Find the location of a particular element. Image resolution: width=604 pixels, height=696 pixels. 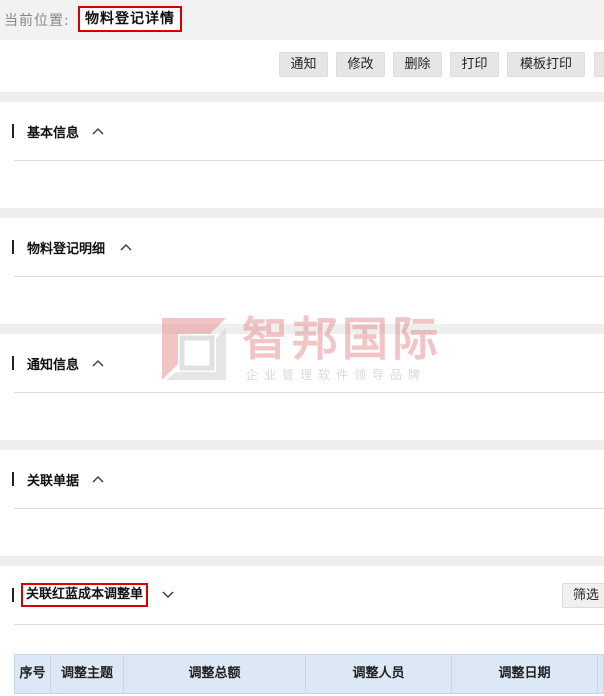

notify-button: 通知 is located at coordinates (303, 64).